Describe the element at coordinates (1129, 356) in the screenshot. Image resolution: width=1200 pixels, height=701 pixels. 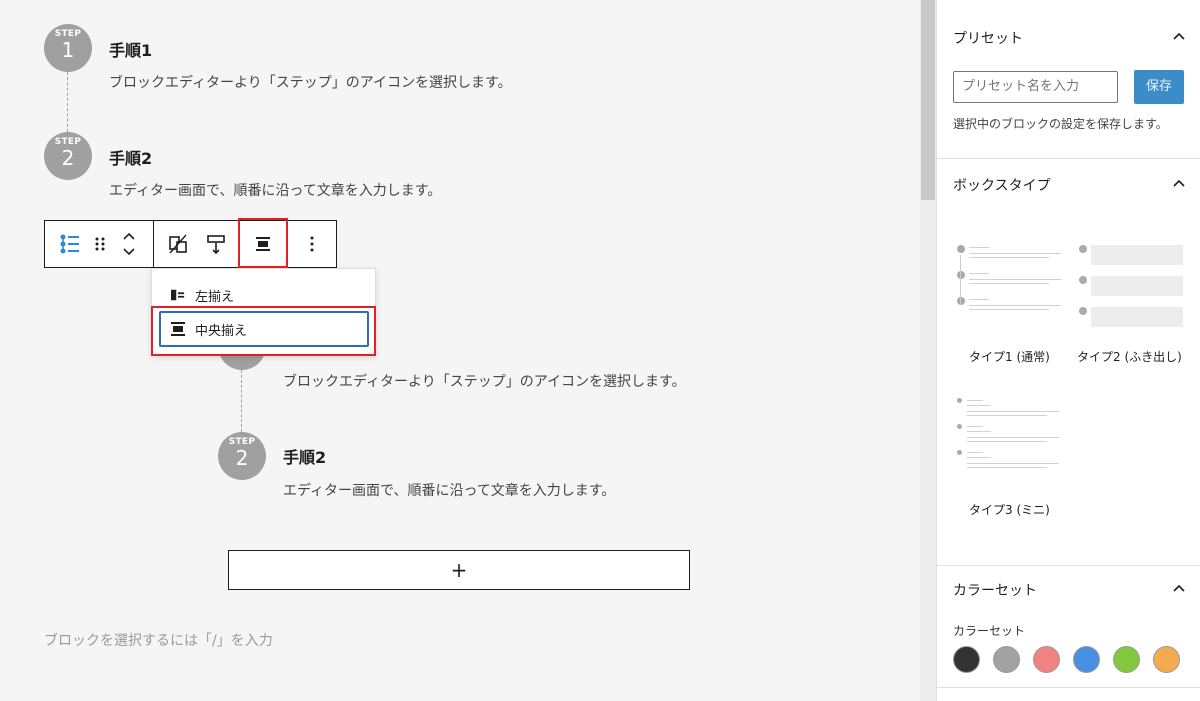
I see `box-type-label: タイプ2 (ふき出し)` at that location.